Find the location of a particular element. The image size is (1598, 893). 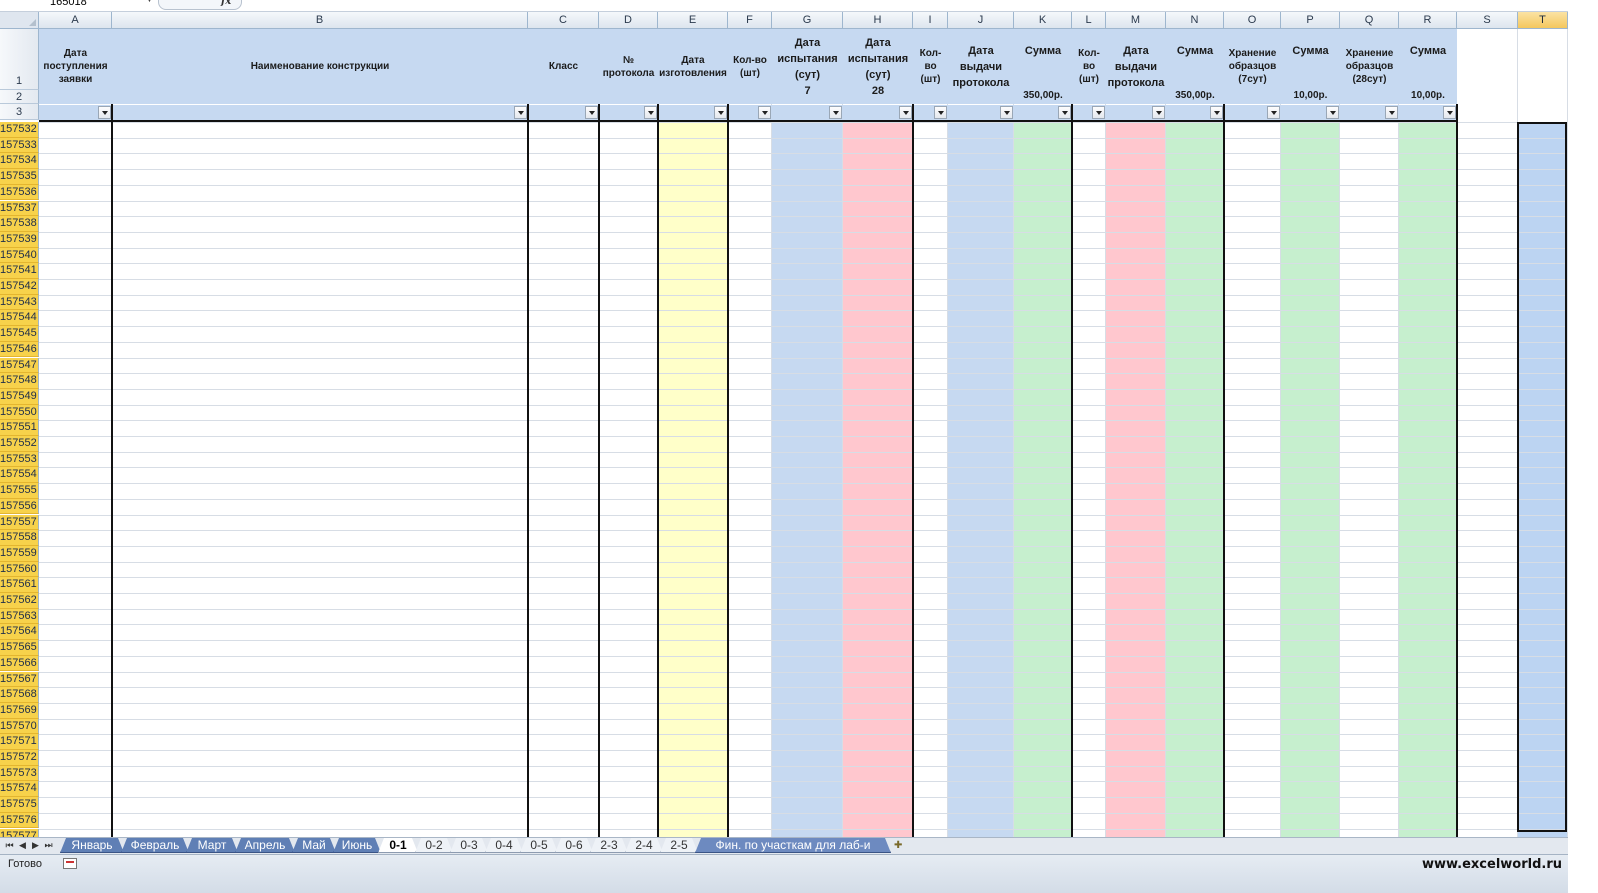

row-header: 157539 is located at coordinates (19, 239).